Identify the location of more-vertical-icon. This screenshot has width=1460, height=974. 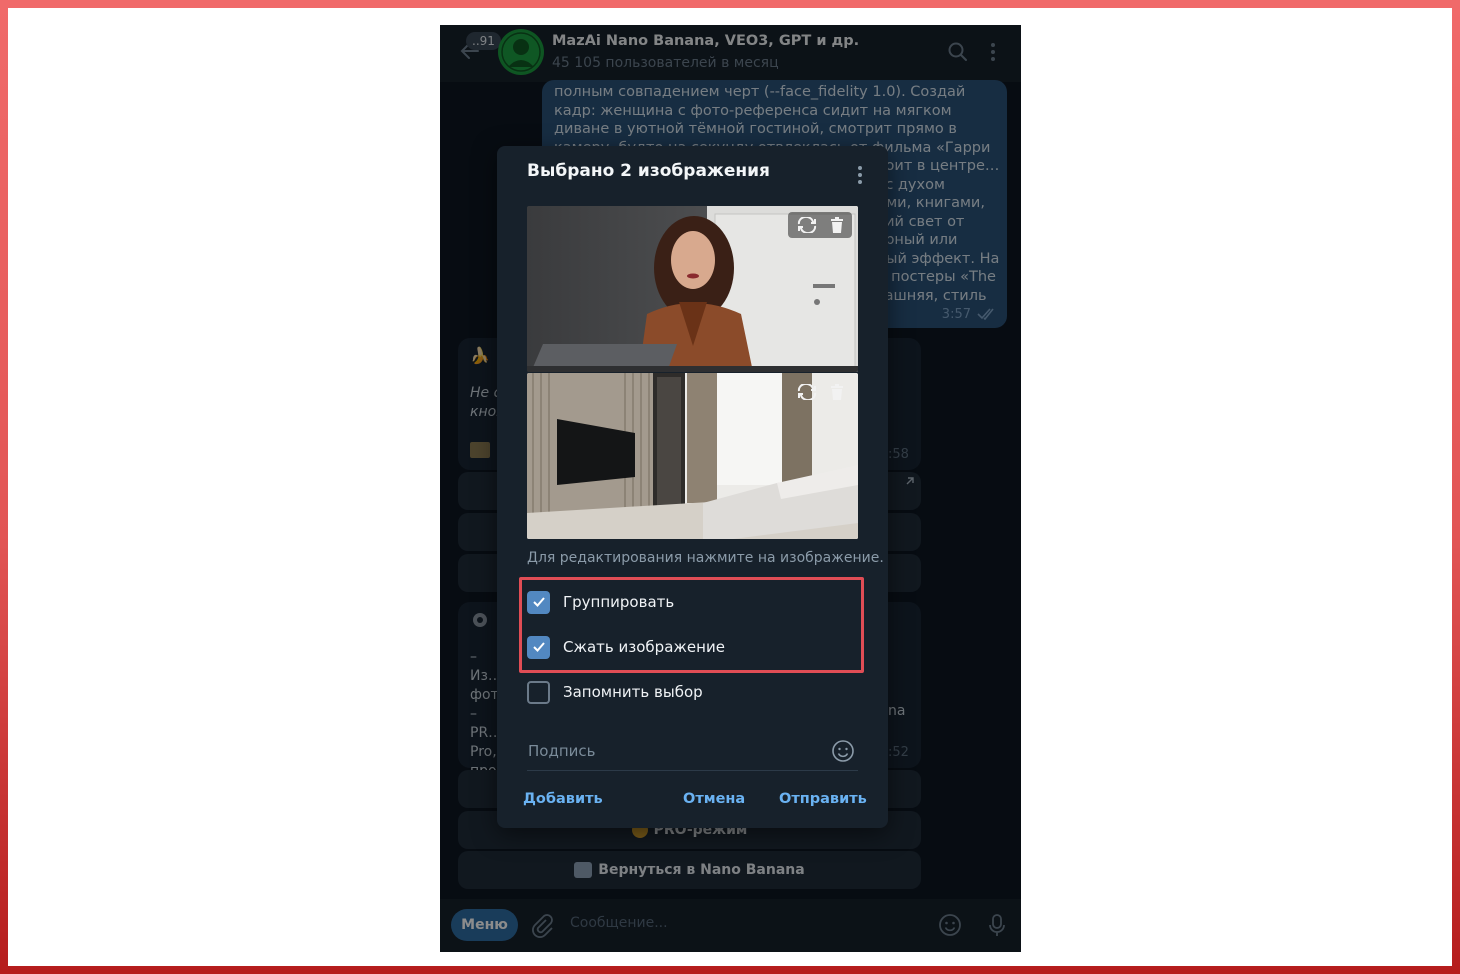
(860, 175).